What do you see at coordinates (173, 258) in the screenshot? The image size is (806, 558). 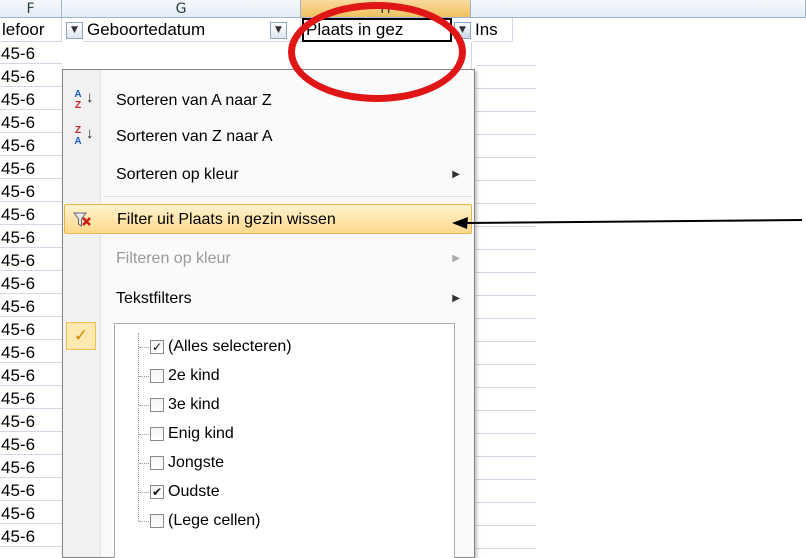 I see `menu-item-label: Filteren op kleur` at bounding box center [173, 258].